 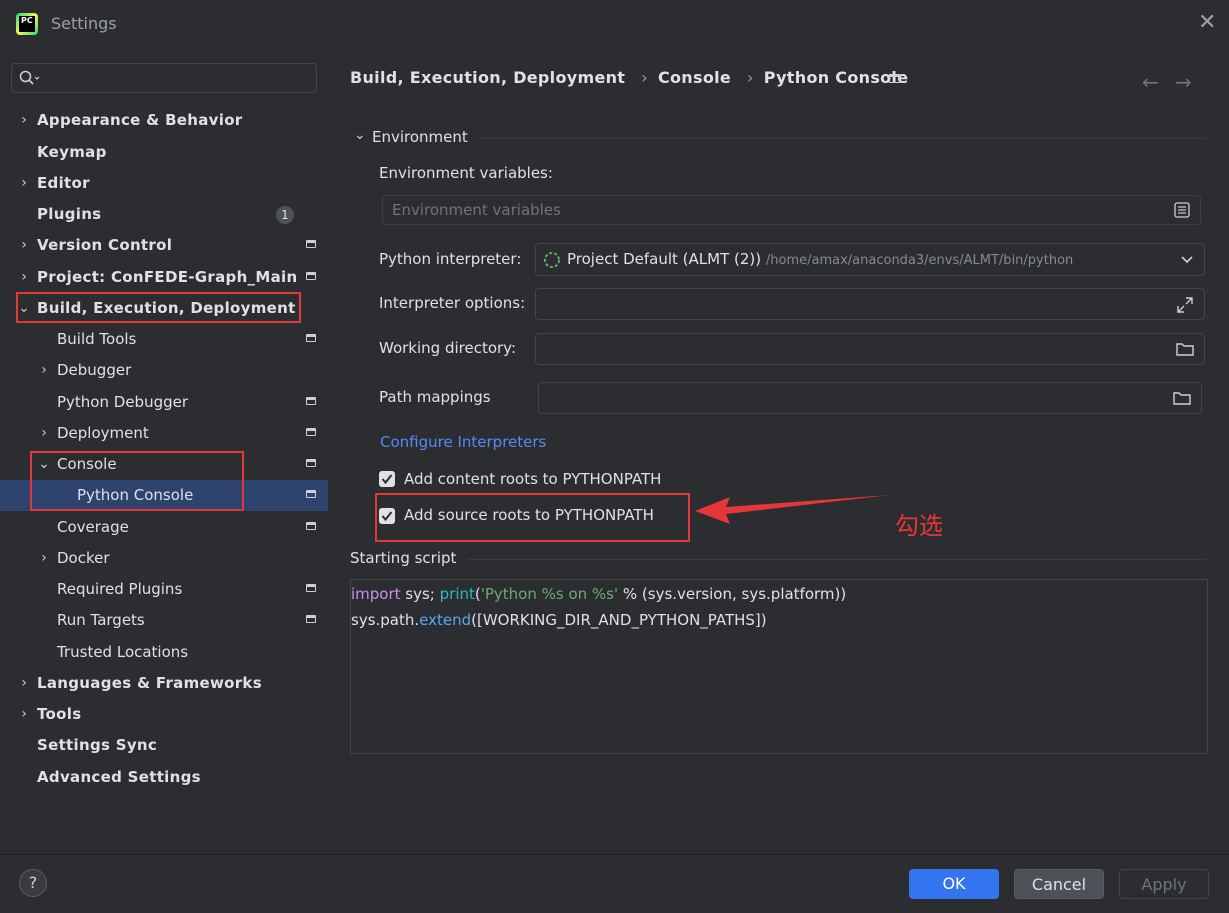 I want to click on highlight-box-build-execution, so click(x=158, y=307).